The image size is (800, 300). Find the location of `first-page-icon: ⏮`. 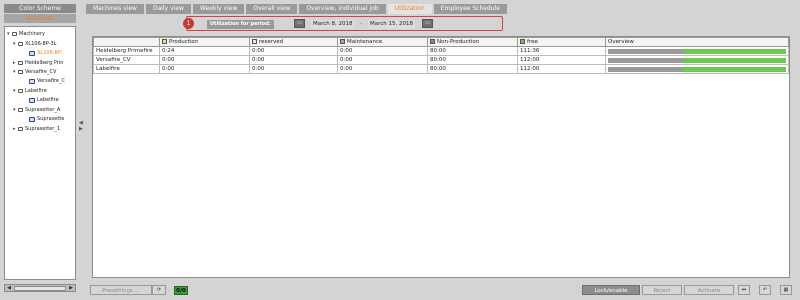

first-page-icon: ⏮ is located at coordinates (744, 290).